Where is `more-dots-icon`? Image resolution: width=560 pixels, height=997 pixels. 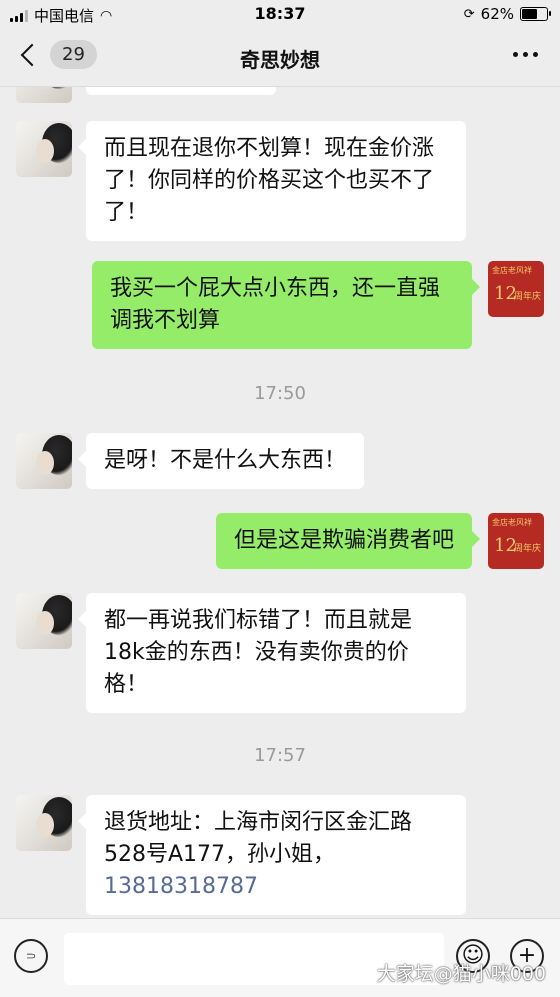
more-dots-icon is located at coordinates (515, 54).